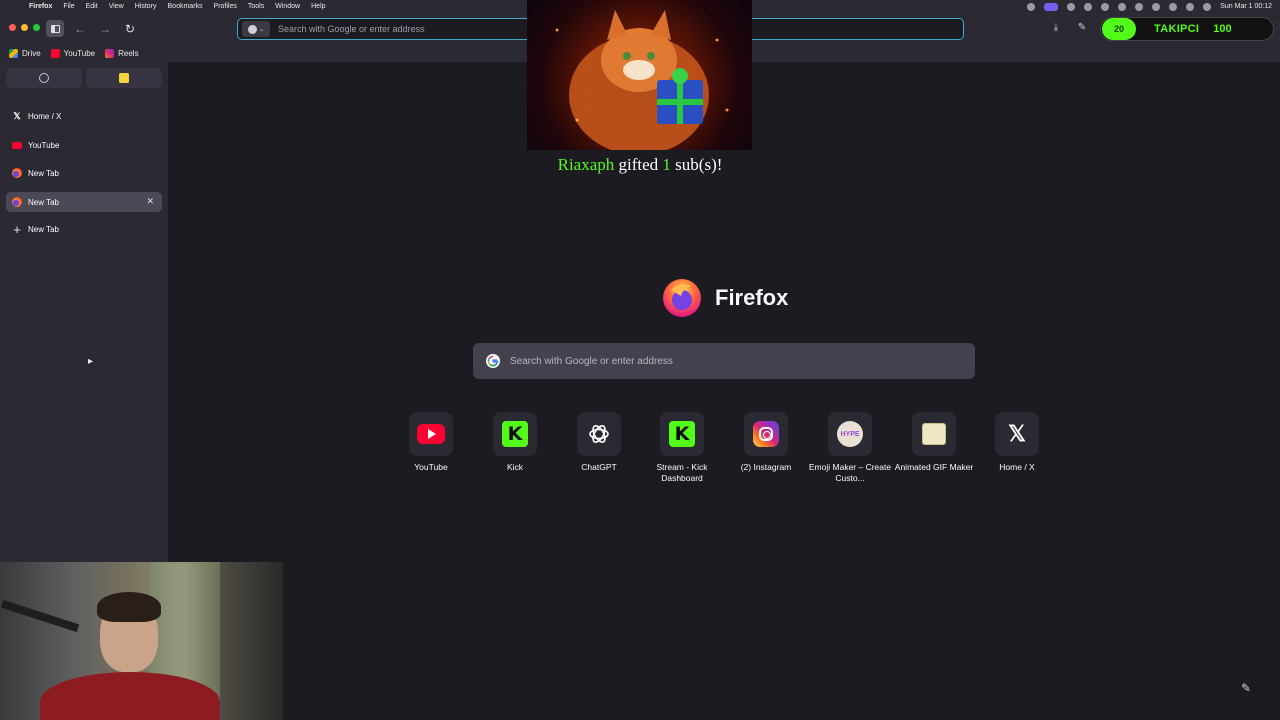 The image size is (1280, 720). I want to click on menu-bookmarks: Bookmarks, so click(185, 6).